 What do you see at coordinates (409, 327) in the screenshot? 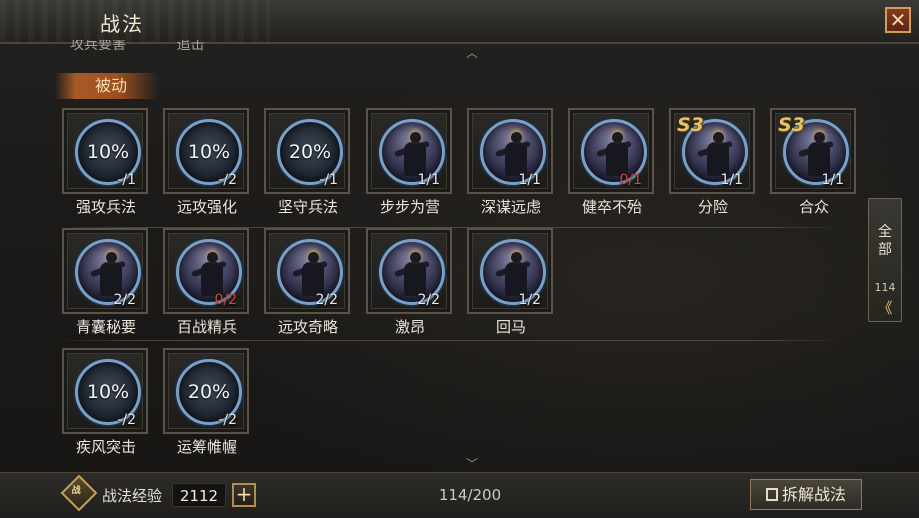
I see `skill-name: 激昂` at bounding box center [409, 327].